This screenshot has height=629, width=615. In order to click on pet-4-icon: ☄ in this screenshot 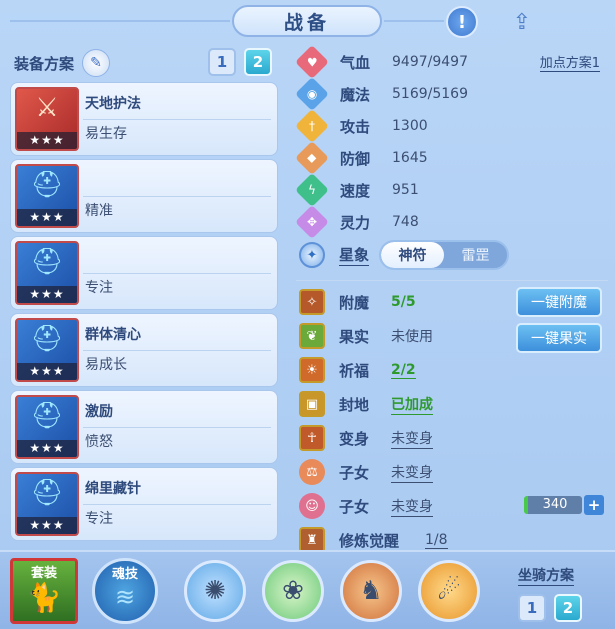, I will do `click(449, 591)`.